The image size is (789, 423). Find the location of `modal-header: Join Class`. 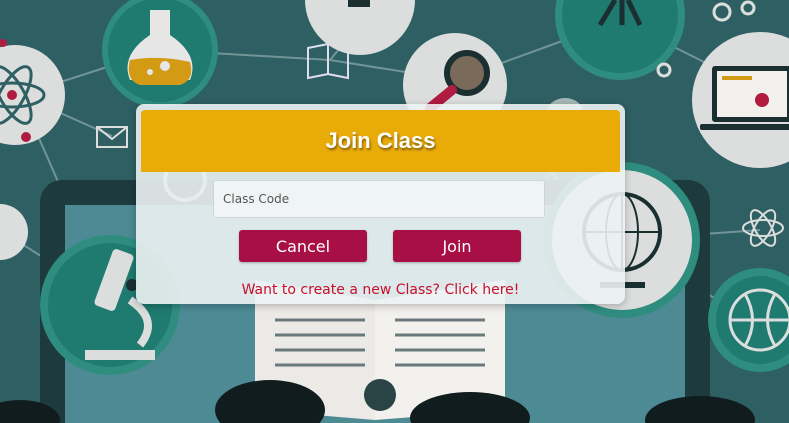

modal-header: Join Class is located at coordinates (380, 141).